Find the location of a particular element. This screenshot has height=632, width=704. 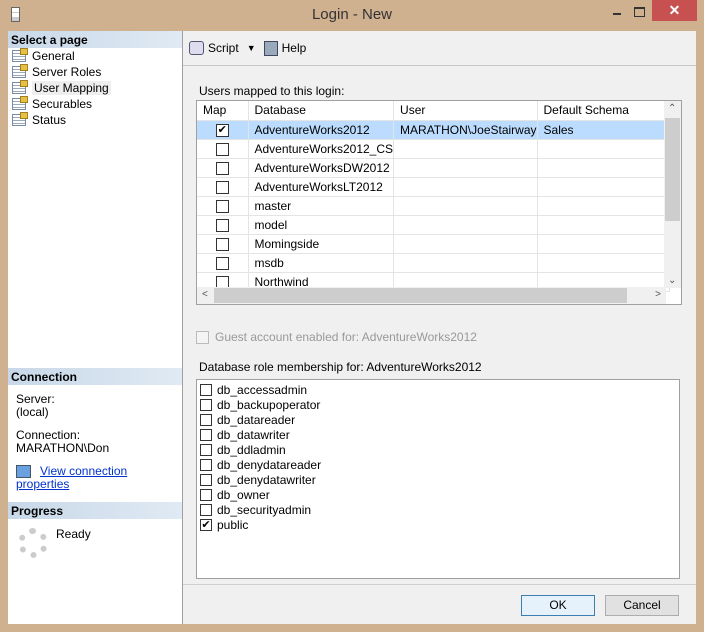

ok-button: OK is located at coordinates (558, 605).